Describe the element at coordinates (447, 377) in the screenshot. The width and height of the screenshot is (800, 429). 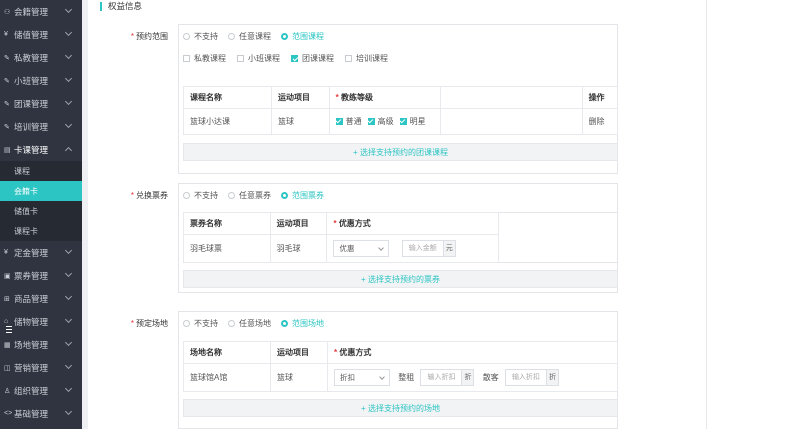
I see `whole-rent-discount-input: 输入折扣折` at that location.